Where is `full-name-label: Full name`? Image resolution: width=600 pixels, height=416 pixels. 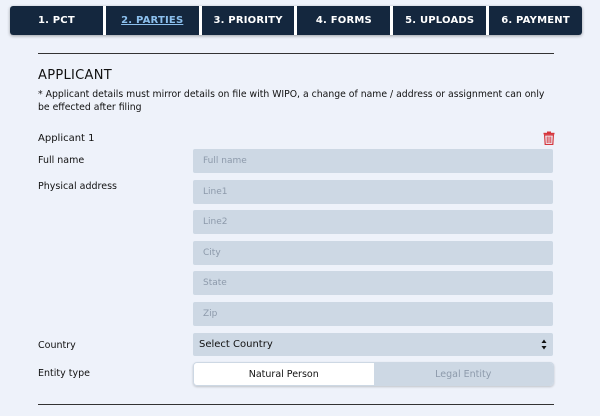
full-name-label: Full name is located at coordinates (61, 160).